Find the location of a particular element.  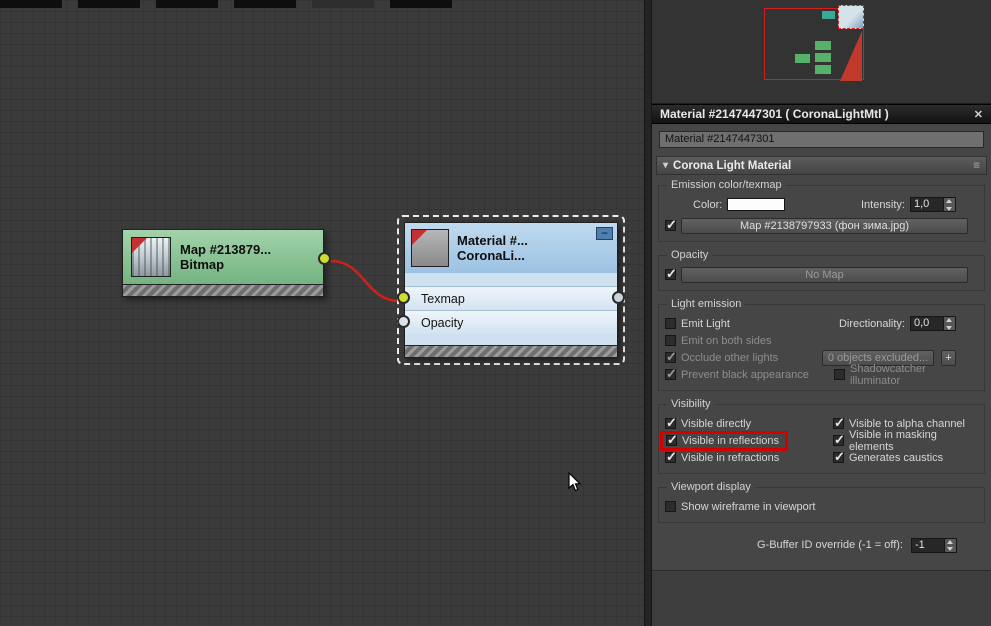

shadowcatcher-label: Shadowcatcher illuminator is located at coordinates (888, 374).